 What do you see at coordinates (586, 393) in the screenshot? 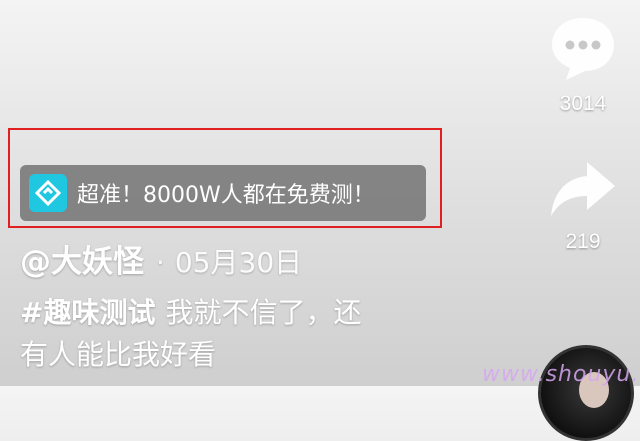
I see `music-disc-avatar` at bounding box center [586, 393].